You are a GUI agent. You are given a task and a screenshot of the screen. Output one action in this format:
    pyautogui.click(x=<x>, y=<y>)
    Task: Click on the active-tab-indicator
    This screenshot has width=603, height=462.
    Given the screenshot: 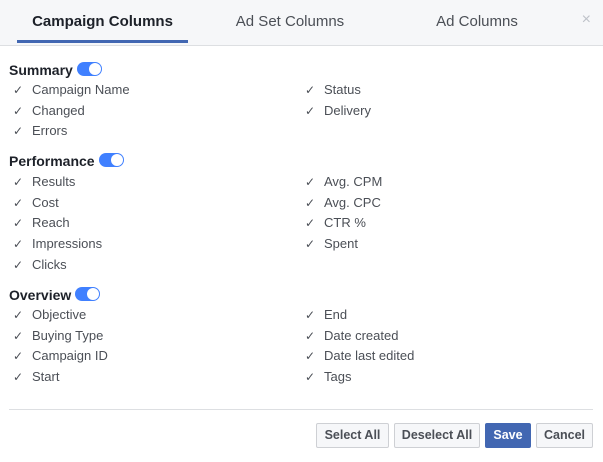 What is the action you would take?
    pyautogui.click(x=102, y=41)
    